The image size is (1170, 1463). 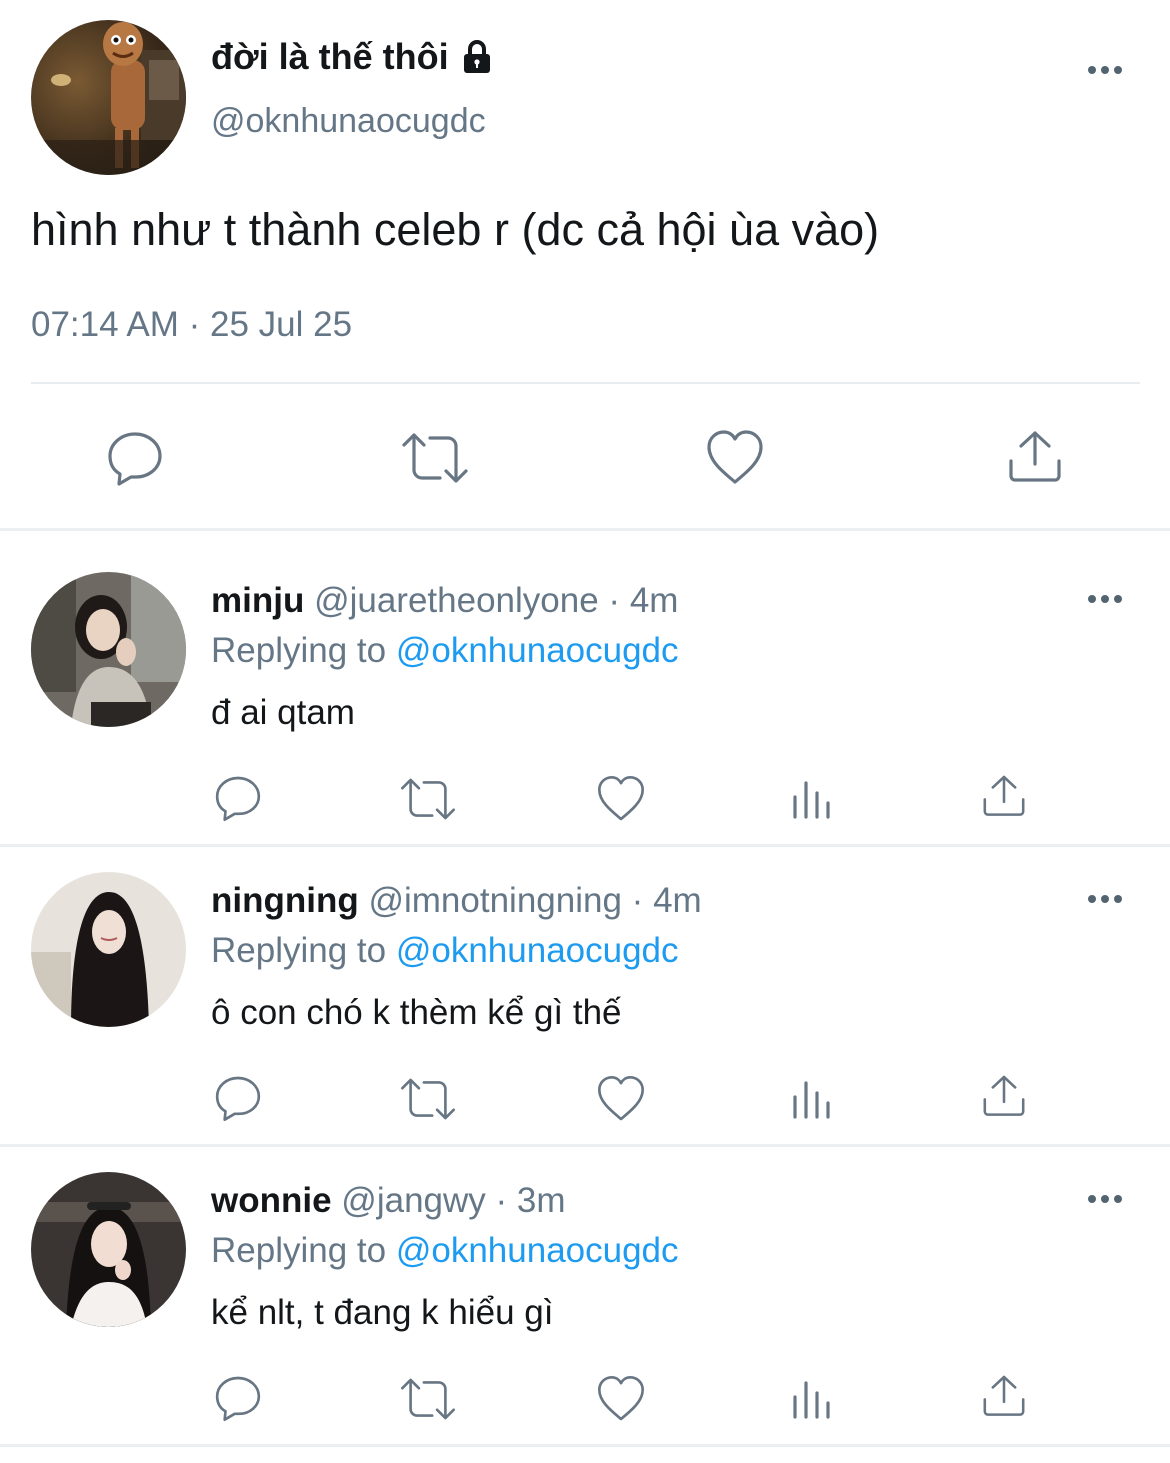 I want to click on reply-display-name: ningning, so click(x=285, y=900).